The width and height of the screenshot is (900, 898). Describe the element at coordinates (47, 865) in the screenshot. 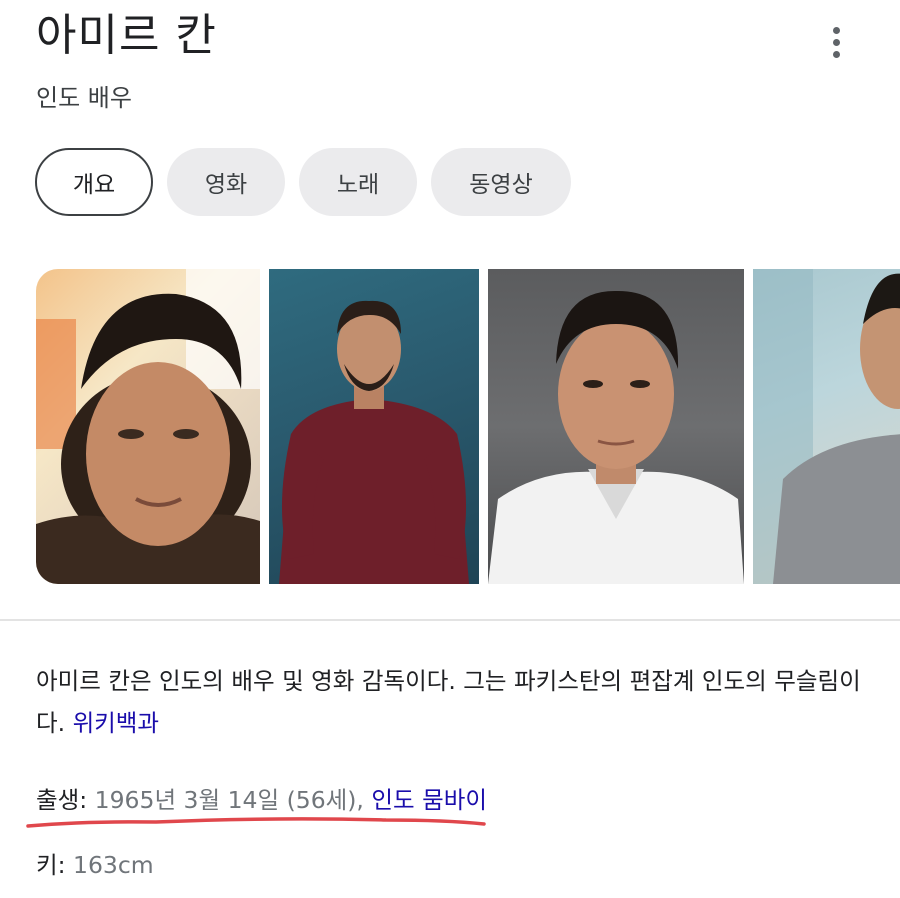

I see `fact-label: 키` at that location.